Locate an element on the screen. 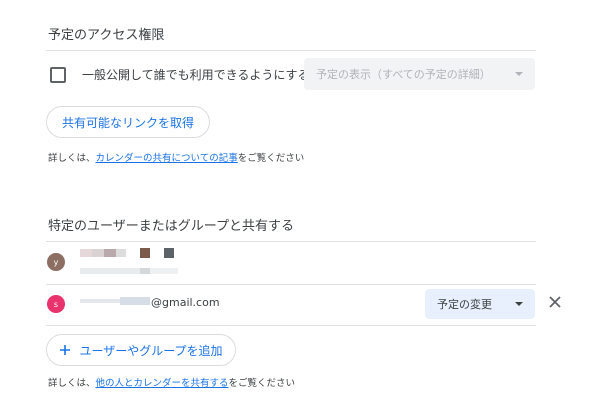 This screenshot has height=404, width=604. avatar: y is located at coordinates (56, 262).